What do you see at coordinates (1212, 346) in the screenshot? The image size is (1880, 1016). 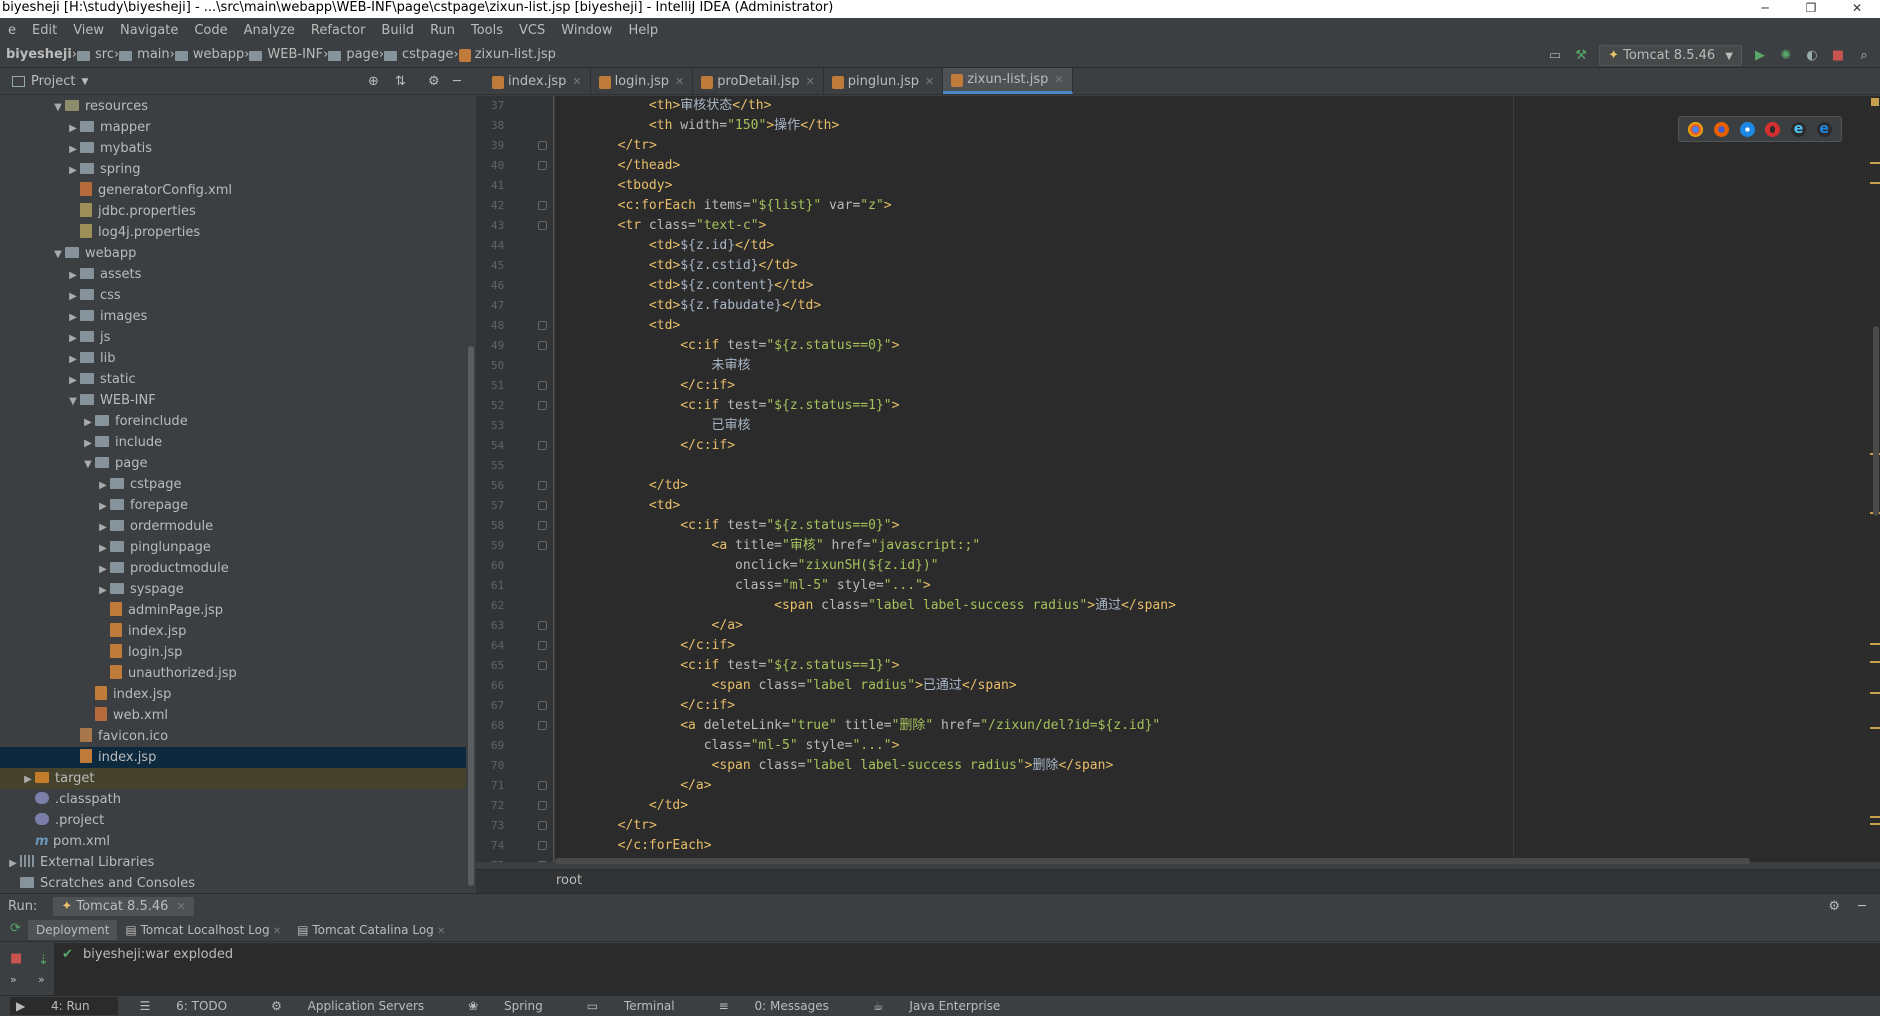 I see `code-line: <c:if test="${z.status==0}">` at bounding box center [1212, 346].